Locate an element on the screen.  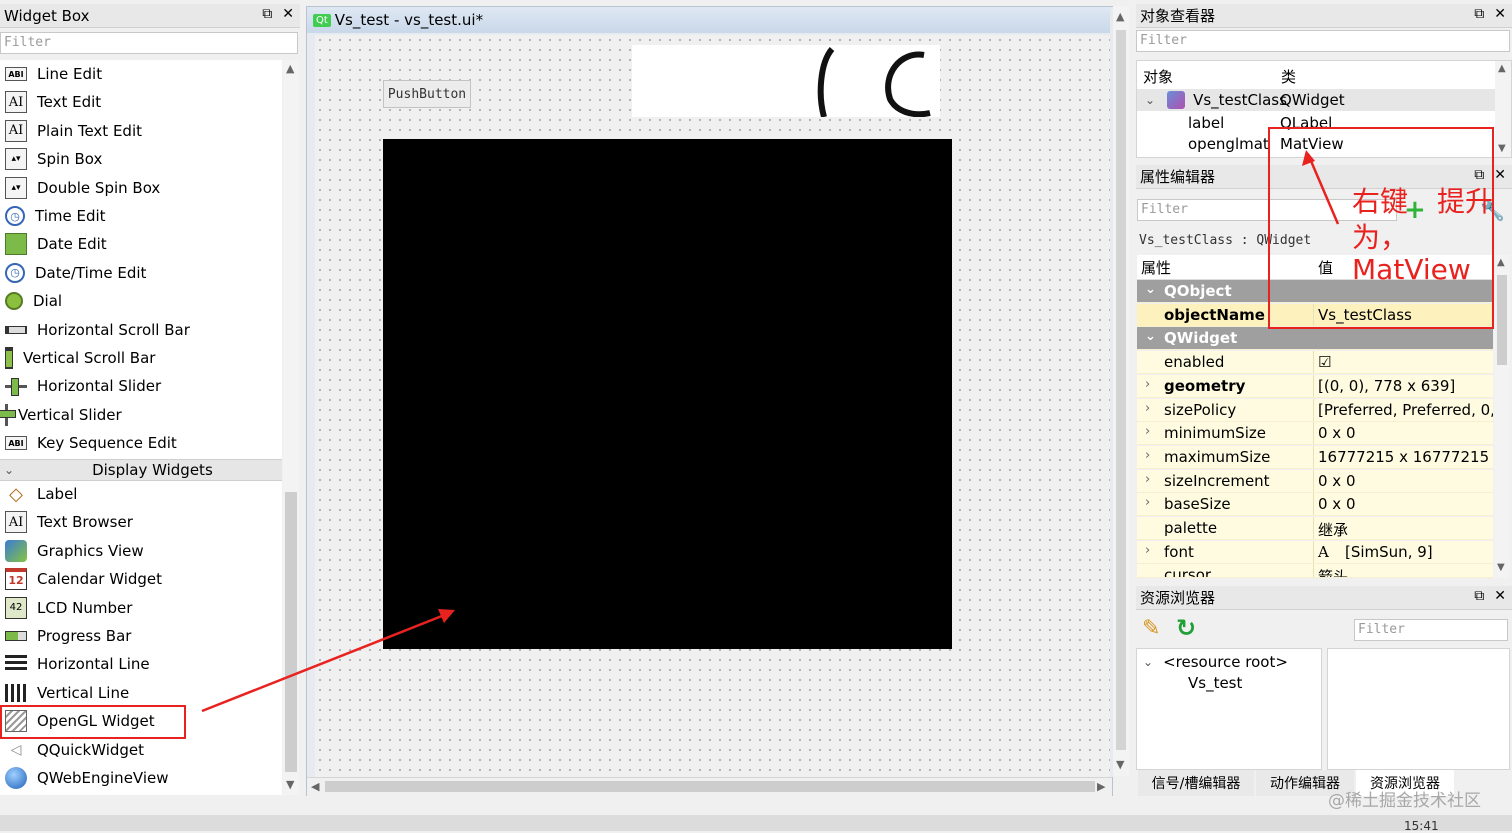
property-row-cursor: cursor 箭头 is located at coordinates (1315, 571).